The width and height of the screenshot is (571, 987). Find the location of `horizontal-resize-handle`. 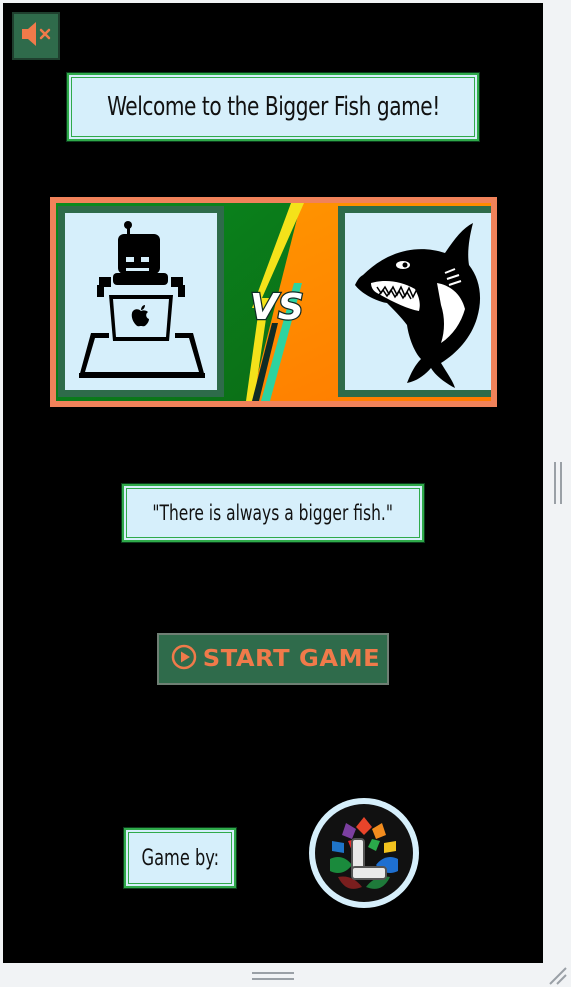

horizontal-resize-handle is located at coordinates (273, 976).